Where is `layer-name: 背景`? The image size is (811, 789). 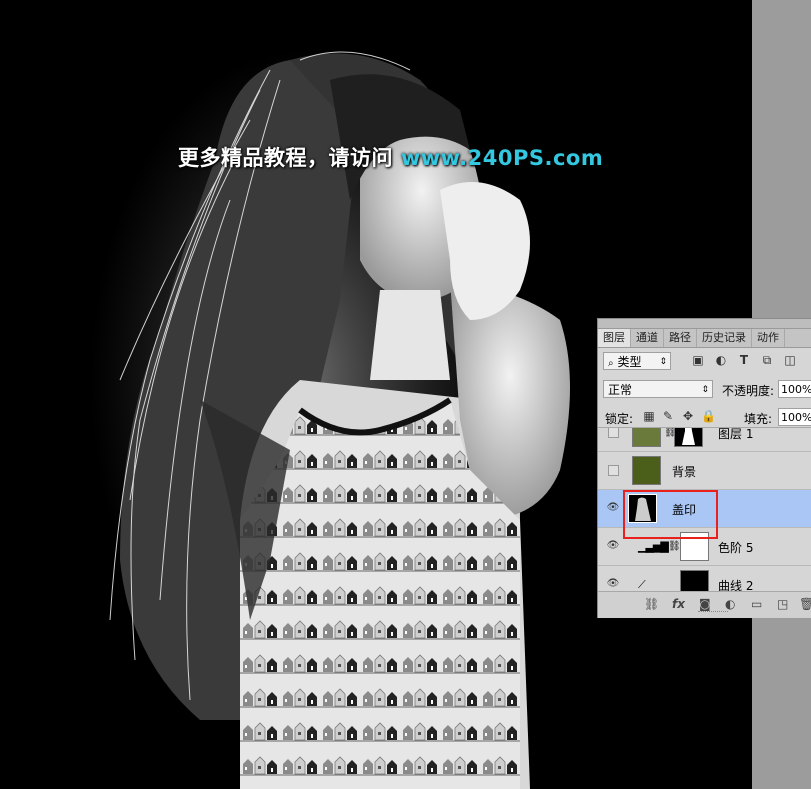 layer-name: 背景 is located at coordinates (684, 471).